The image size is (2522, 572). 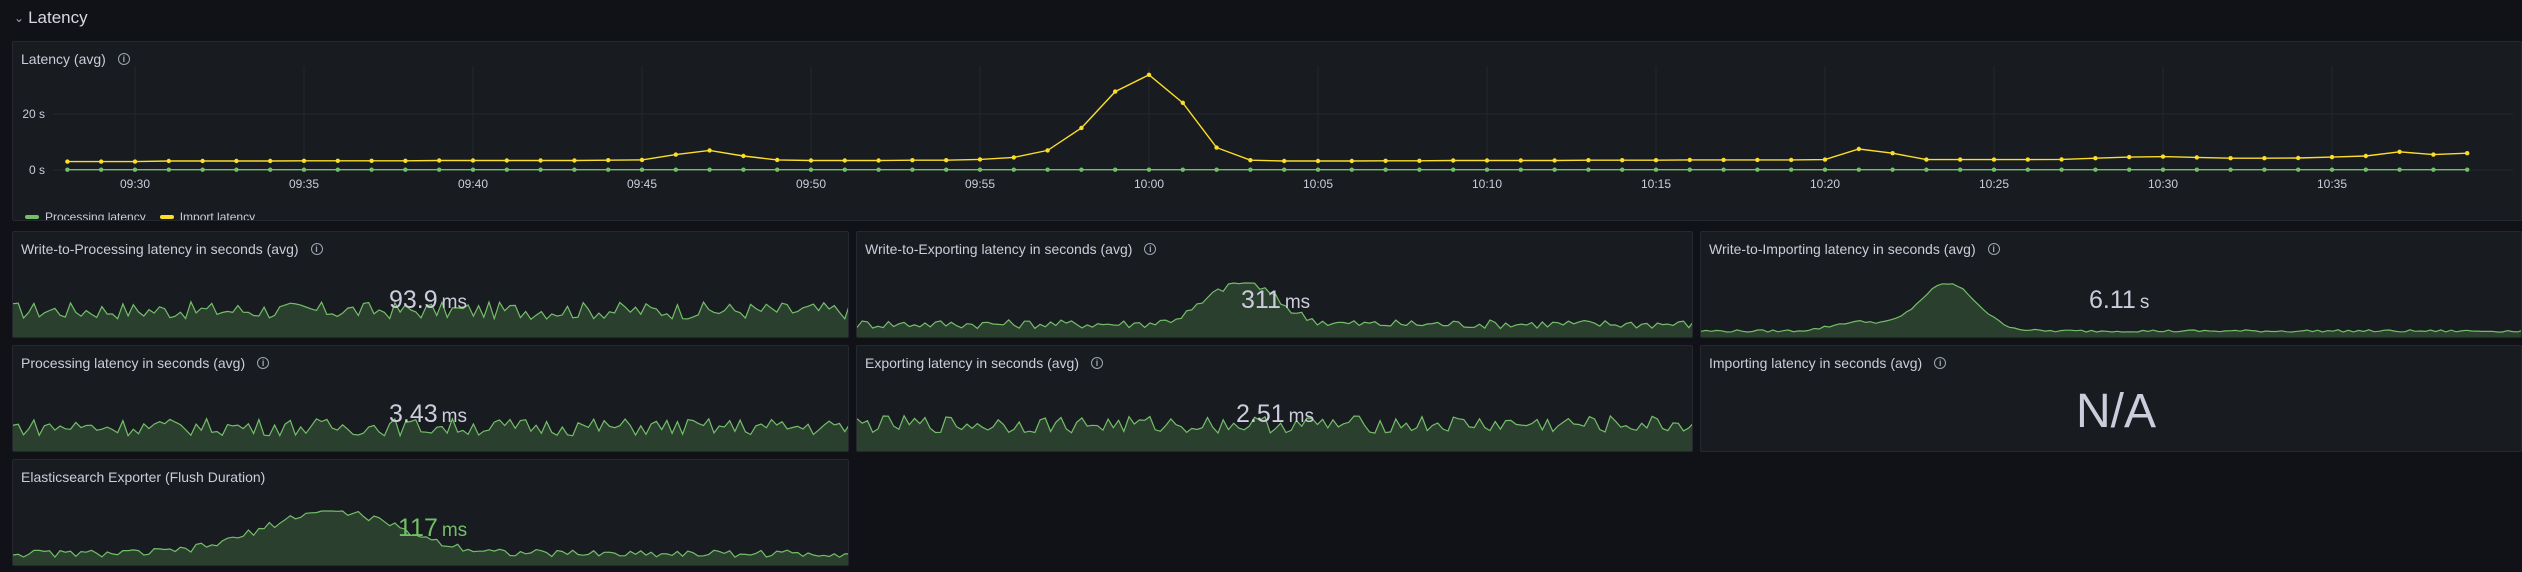 What do you see at coordinates (972, 363) in the screenshot?
I see `panel-title: Exporting latency in seconds (avg)` at bounding box center [972, 363].